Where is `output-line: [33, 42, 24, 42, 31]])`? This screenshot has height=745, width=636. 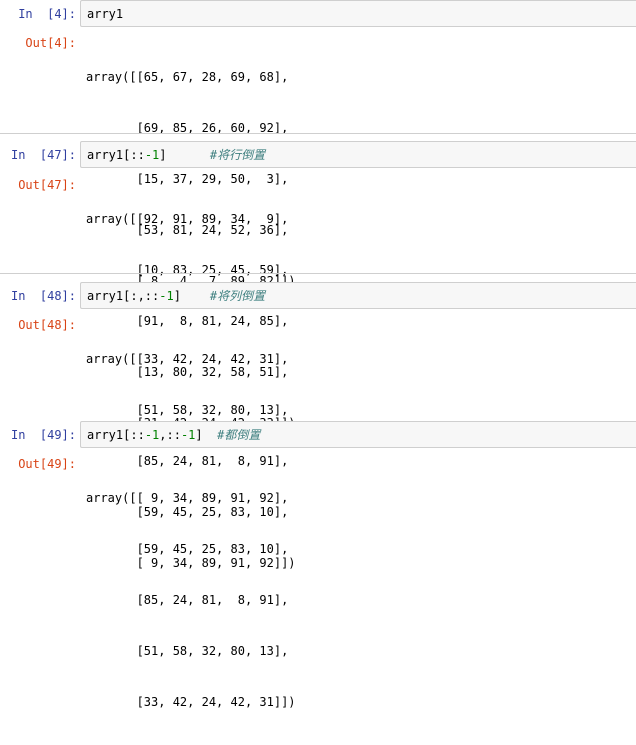
output-line: [33, 42, 24, 42, 31]]) is located at coordinates (191, 702).